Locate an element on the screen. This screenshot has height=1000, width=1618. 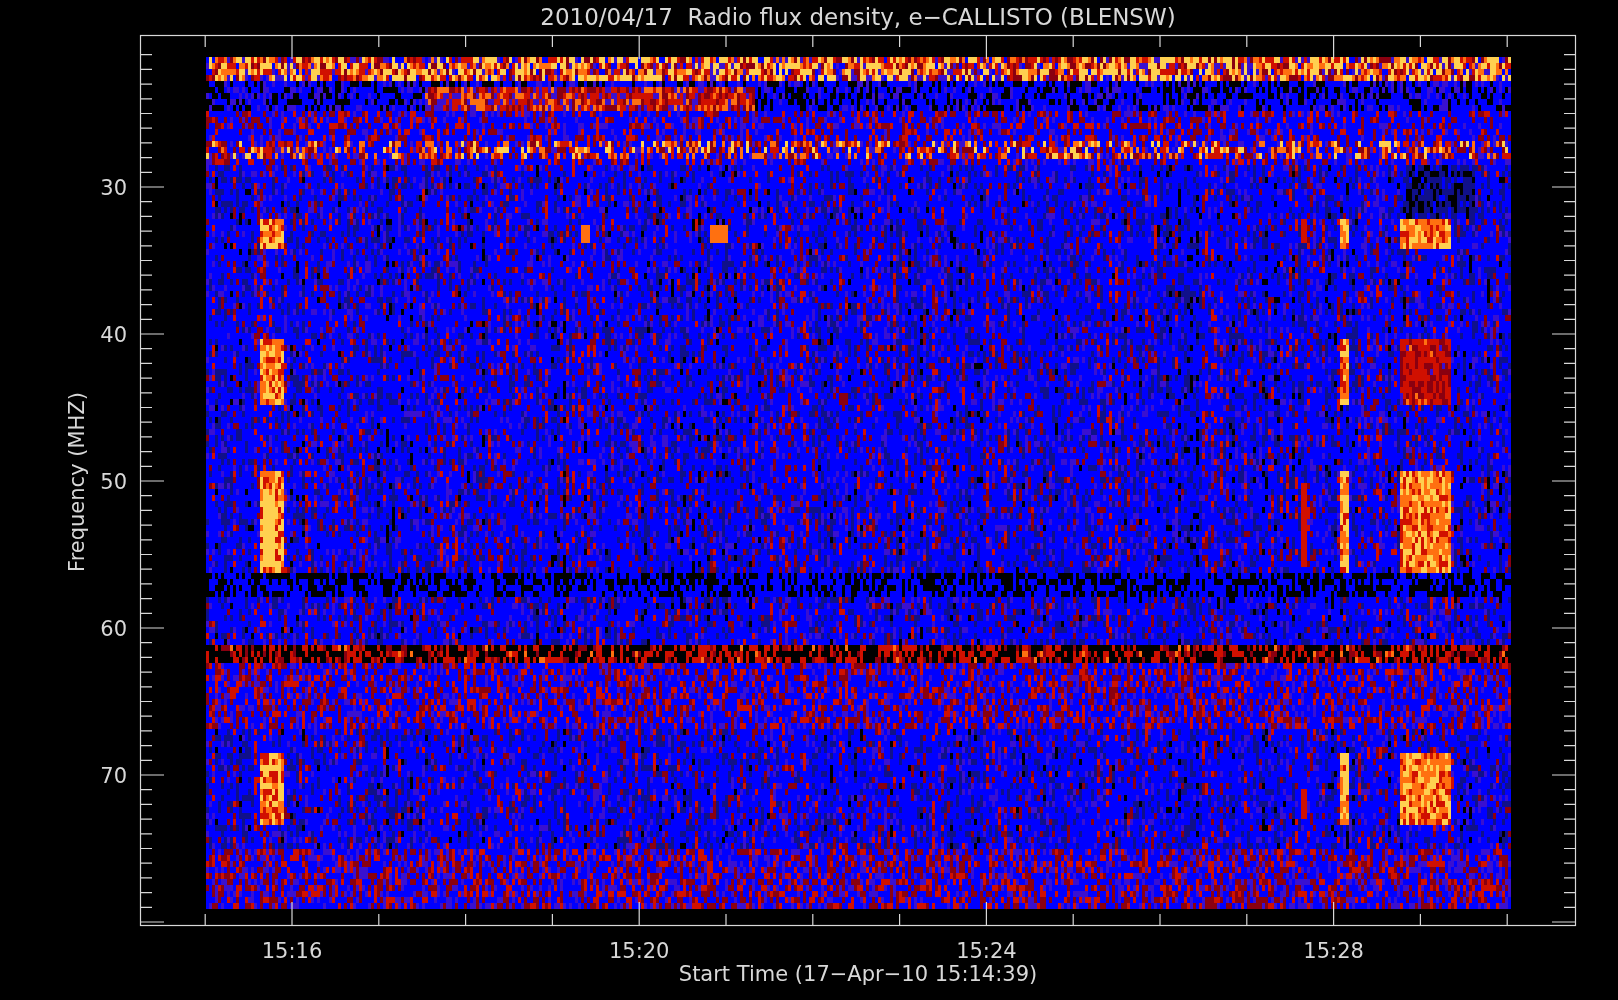
tick-label: 15:16 is located at coordinates (292, 951).